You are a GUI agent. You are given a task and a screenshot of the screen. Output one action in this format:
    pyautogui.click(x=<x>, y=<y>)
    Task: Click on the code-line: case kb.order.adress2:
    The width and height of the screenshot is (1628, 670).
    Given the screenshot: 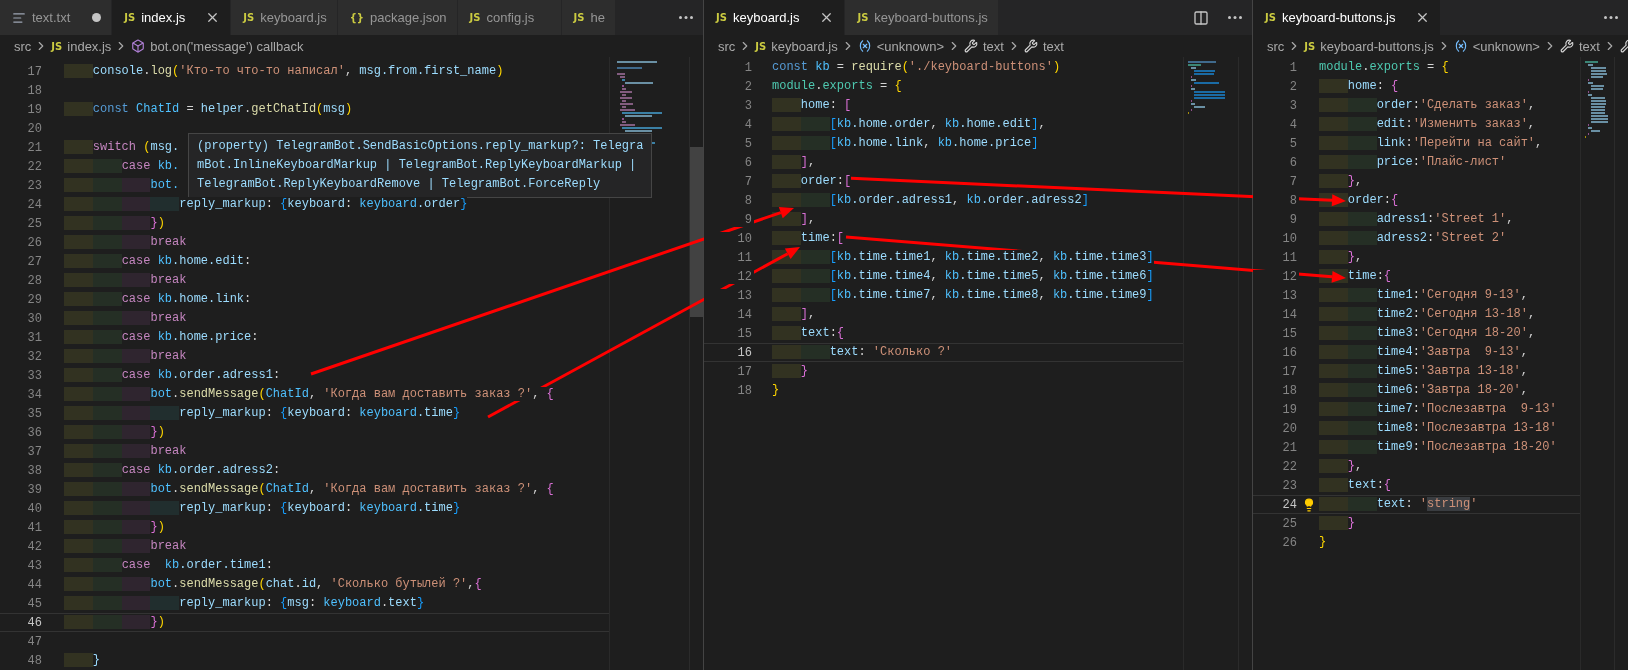 What is the action you would take?
    pyautogui.click(x=172, y=470)
    